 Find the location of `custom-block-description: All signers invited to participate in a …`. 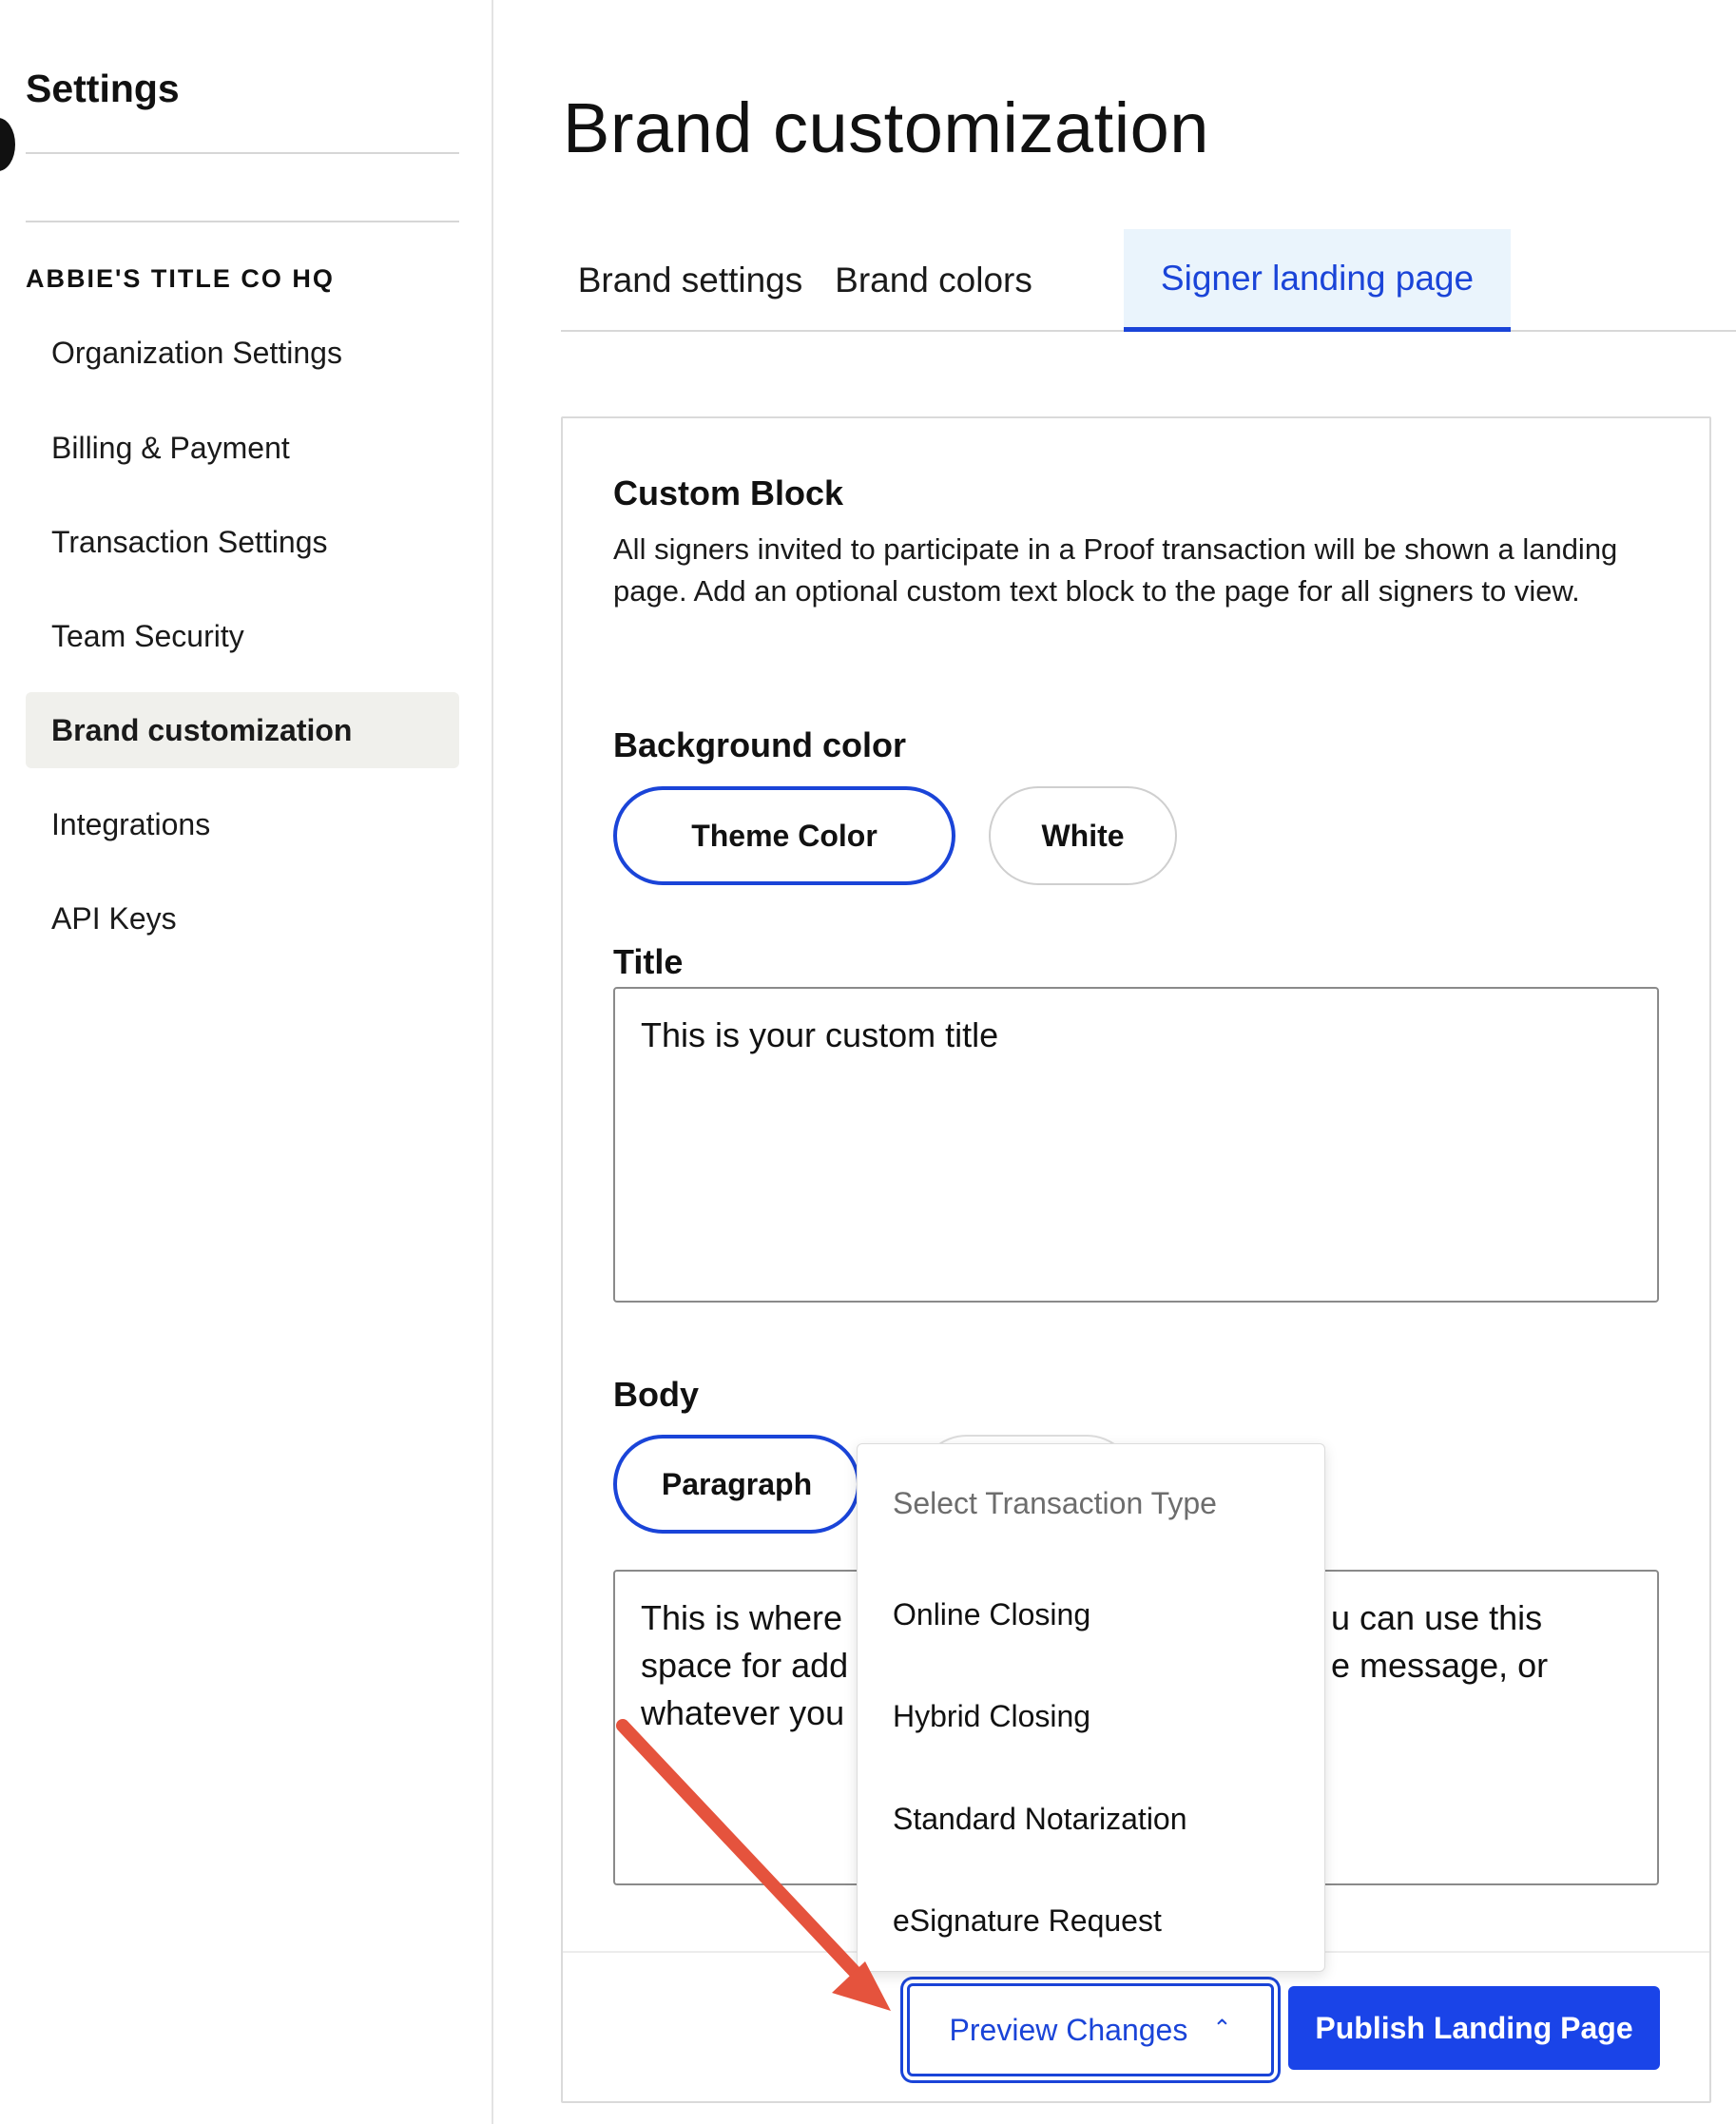

custom-block-description: All signers invited to participate in a … is located at coordinates (1115, 570).